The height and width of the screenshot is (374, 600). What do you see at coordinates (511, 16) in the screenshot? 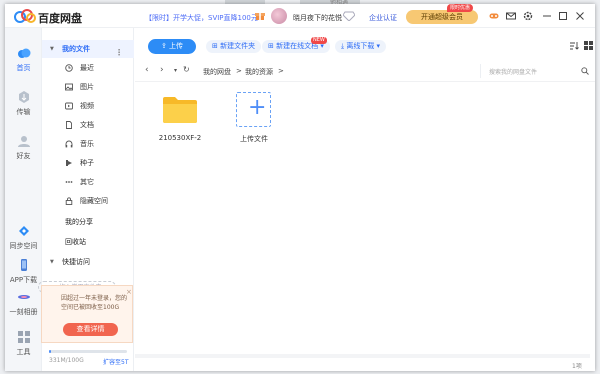
I see `mail-icon` at bounding box center [511, 16].